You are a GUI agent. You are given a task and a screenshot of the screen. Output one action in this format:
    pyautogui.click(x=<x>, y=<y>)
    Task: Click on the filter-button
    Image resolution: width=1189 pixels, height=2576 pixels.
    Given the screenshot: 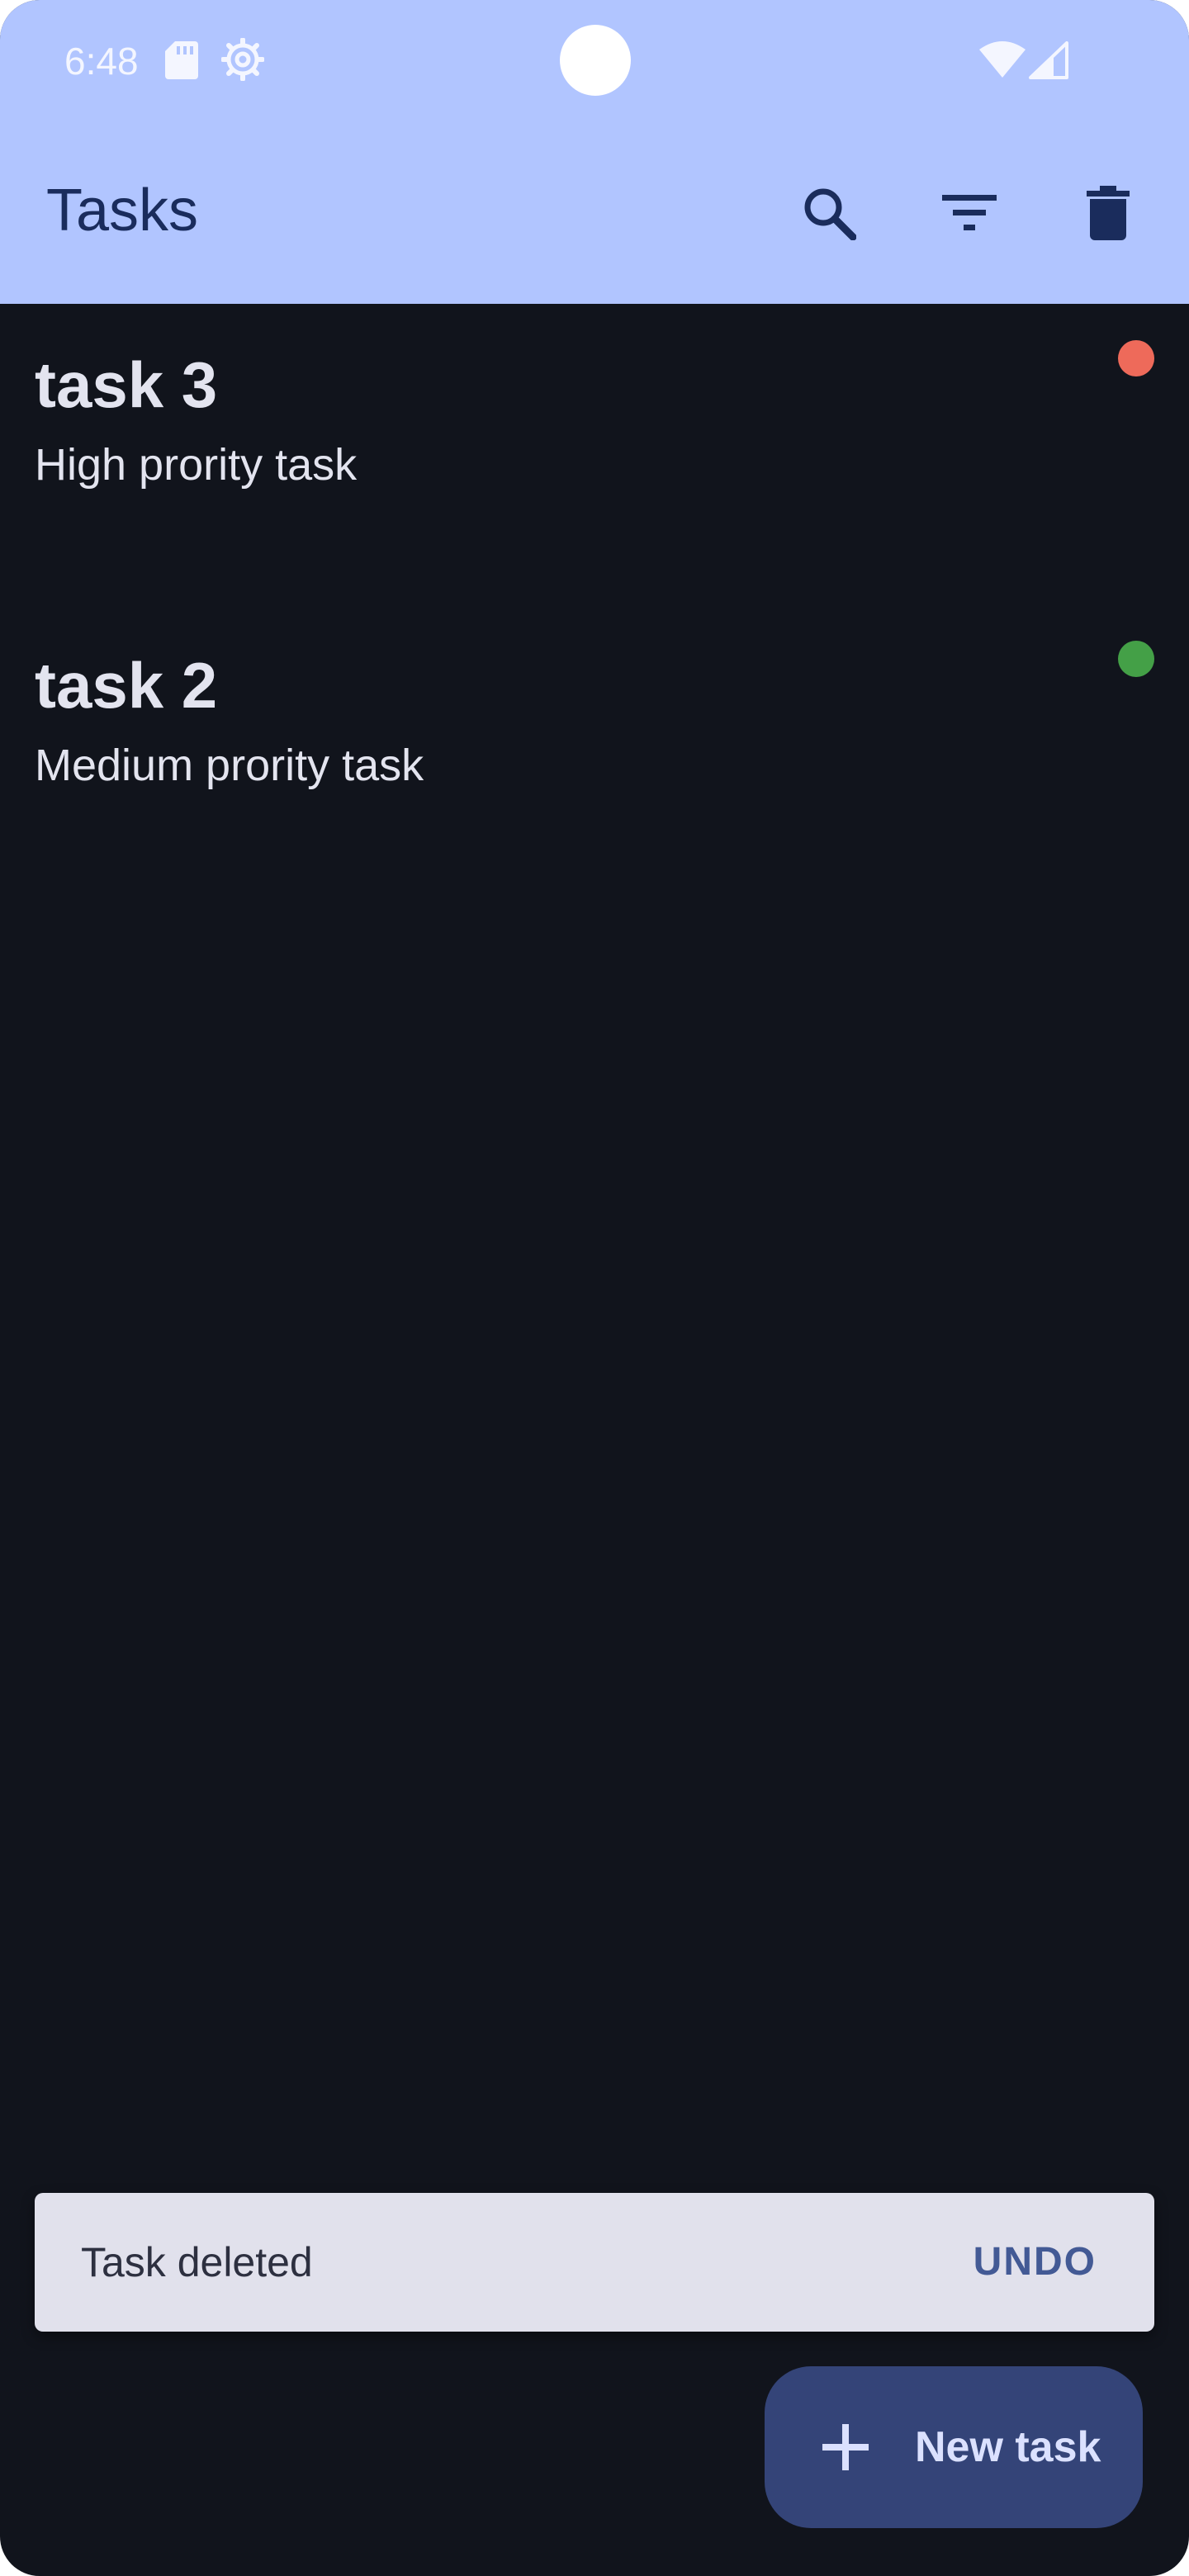 What is the action you would take?
    pyautogui.click(x=969, y=213)
    